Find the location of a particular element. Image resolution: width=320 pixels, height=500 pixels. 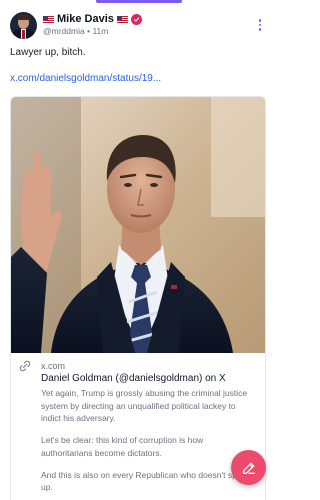

more-options-button is located at coordinates (260, 25).